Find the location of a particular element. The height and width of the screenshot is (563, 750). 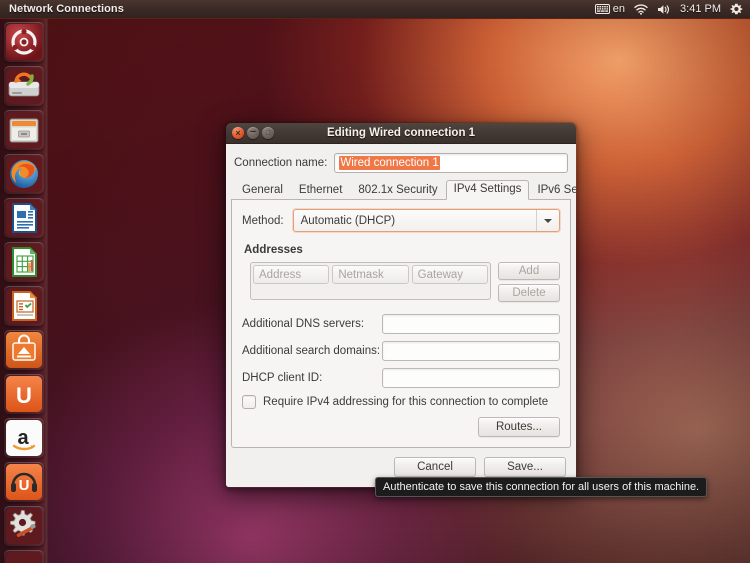

svg-text: a is located at coordinates (23, 438).